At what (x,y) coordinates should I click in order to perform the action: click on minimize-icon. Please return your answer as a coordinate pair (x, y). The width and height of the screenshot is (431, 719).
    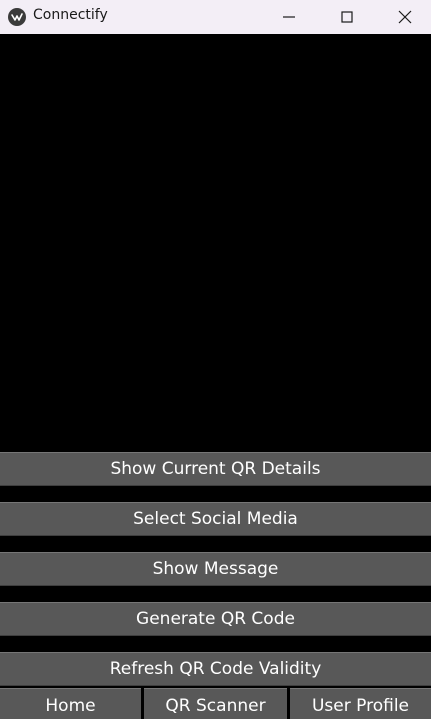
    Looking at the image, I should click on (289, 17).